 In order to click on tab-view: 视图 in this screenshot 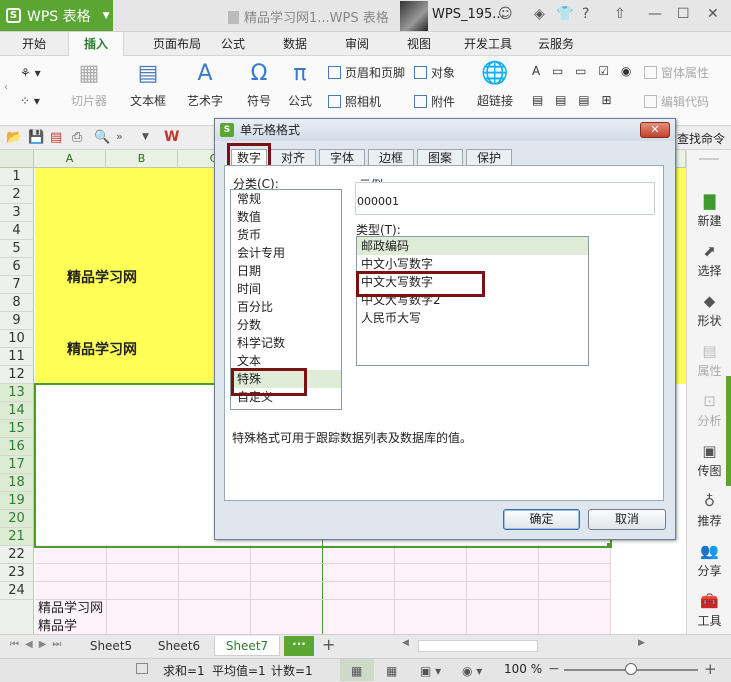, I will do `click(419, 44)`.